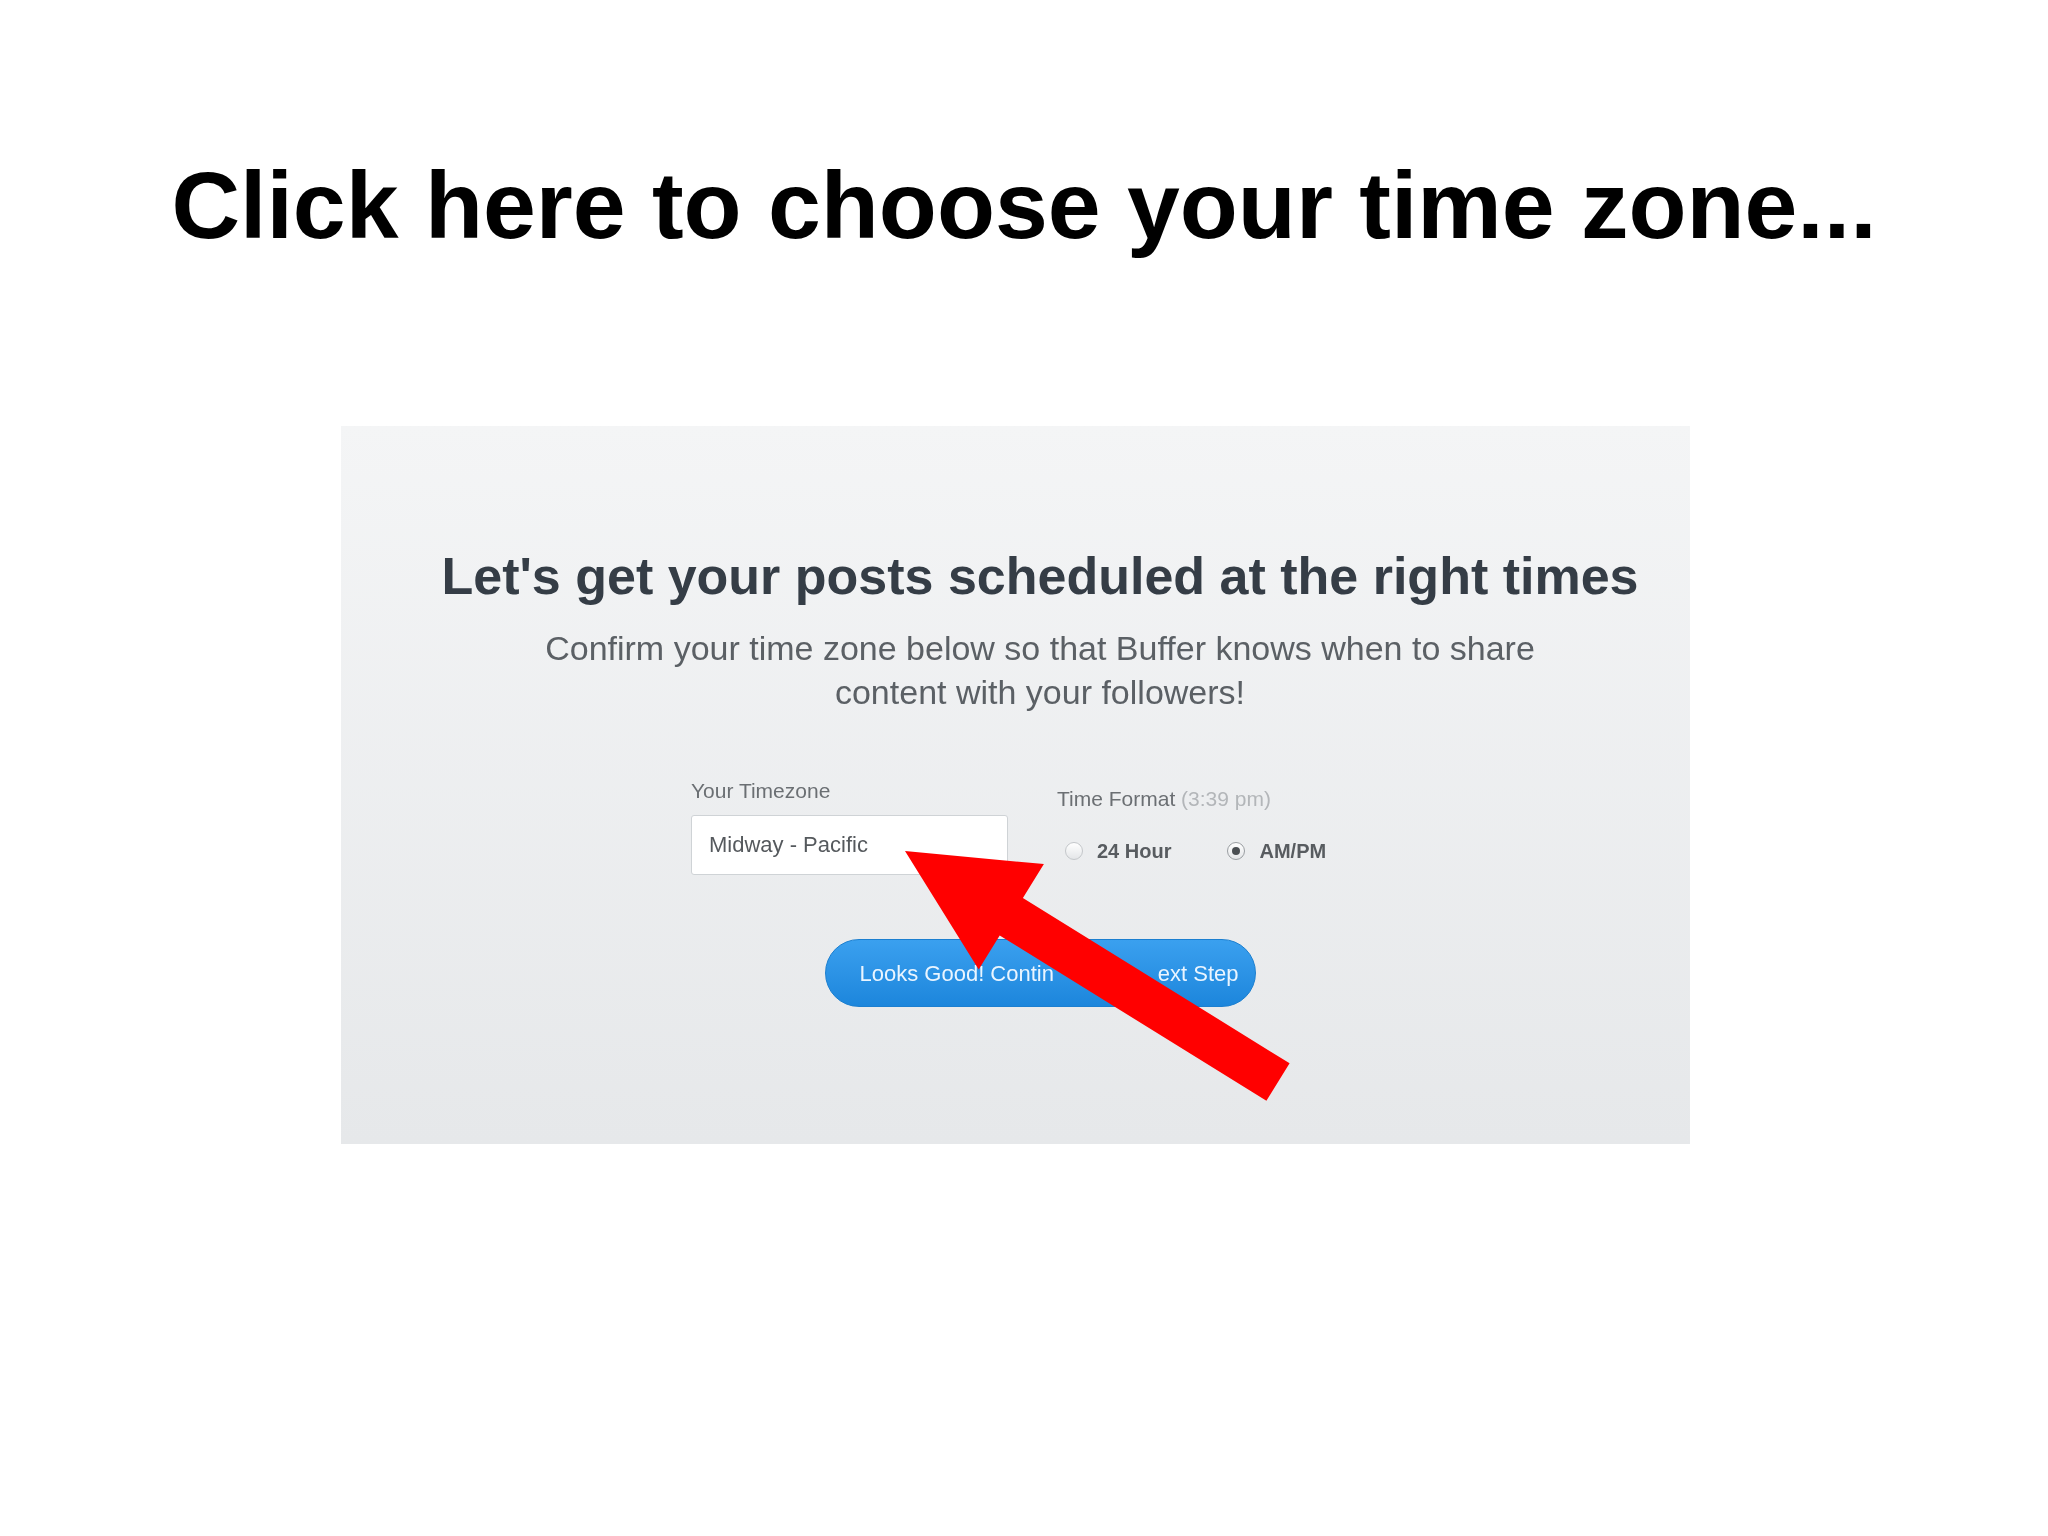  What do you see at coordinates (1040, 670) in the screenshot?
I see `page-subtitle: Confirm your time zone below so that Buffer knows when to share content with your followers!` at bounding box center [1040, 670].